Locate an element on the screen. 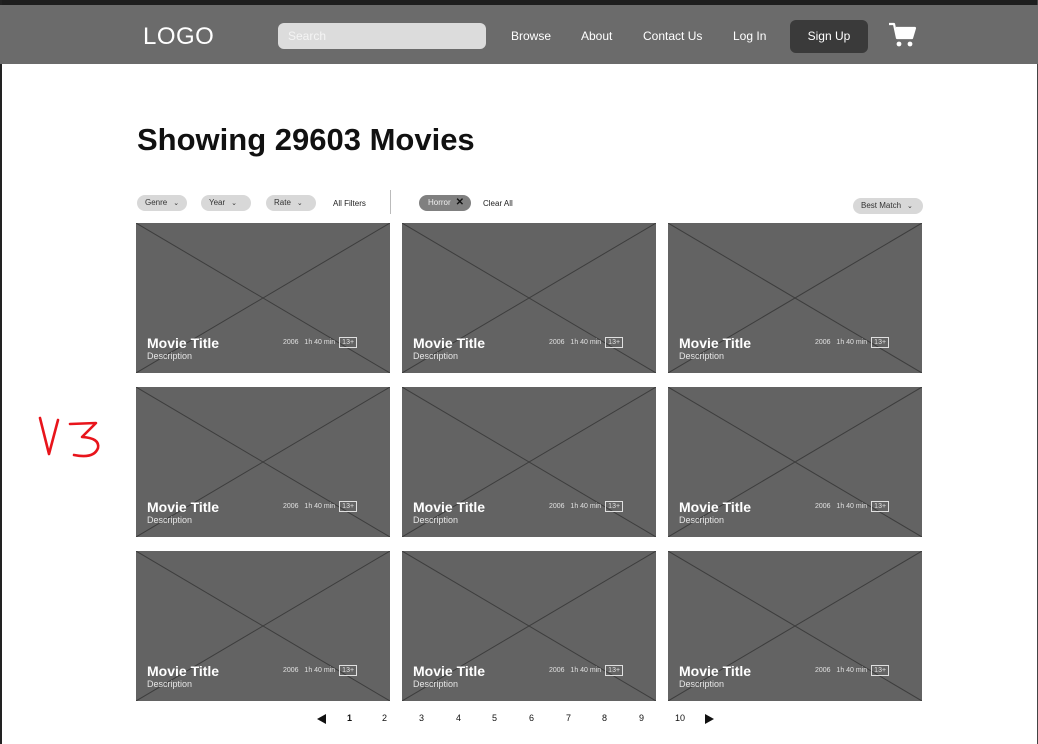 The image size is (1038, 744). sort-dropdown: Best Match ⌄ is located at coordinates (888, 206).